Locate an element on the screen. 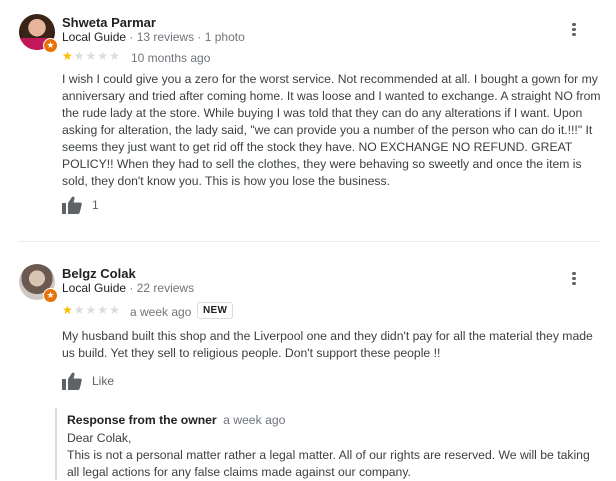  author-name: Shweta Parmar is located at coordinates (109, 22).